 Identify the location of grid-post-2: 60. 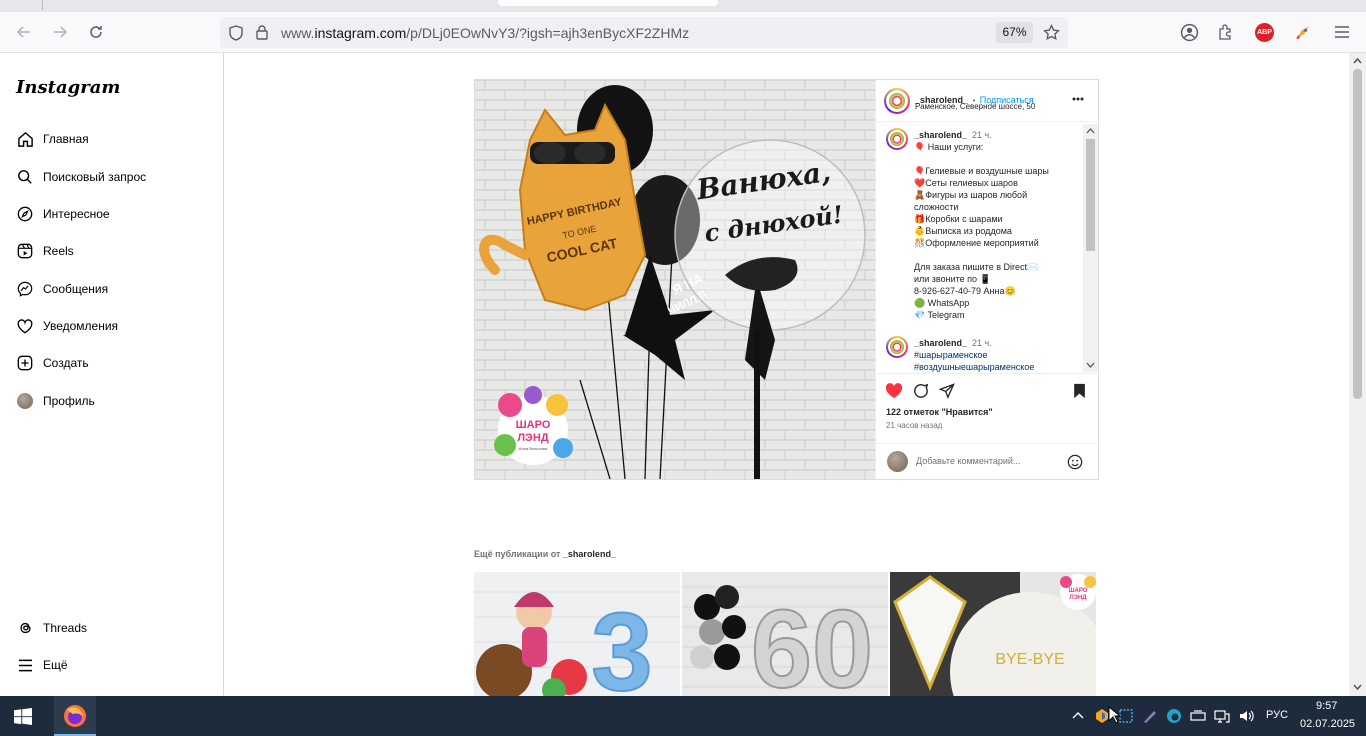
(785, 634).